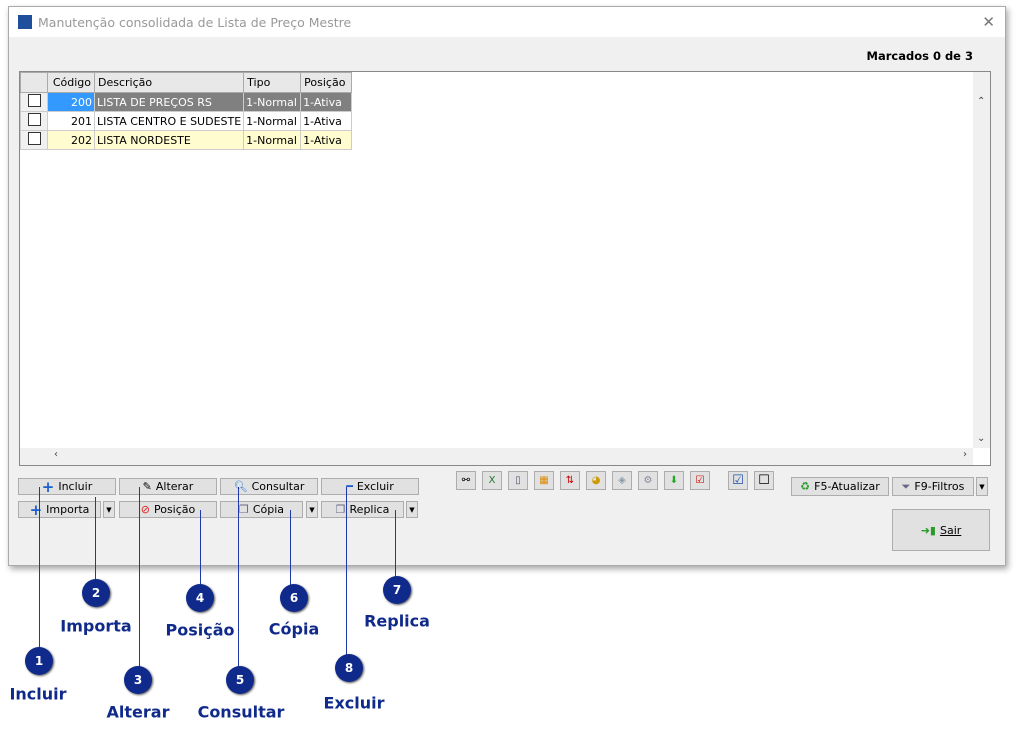 This screenshot has width=1026, height=740. I want to click on copia-label: Cópia, so click(268, 509).